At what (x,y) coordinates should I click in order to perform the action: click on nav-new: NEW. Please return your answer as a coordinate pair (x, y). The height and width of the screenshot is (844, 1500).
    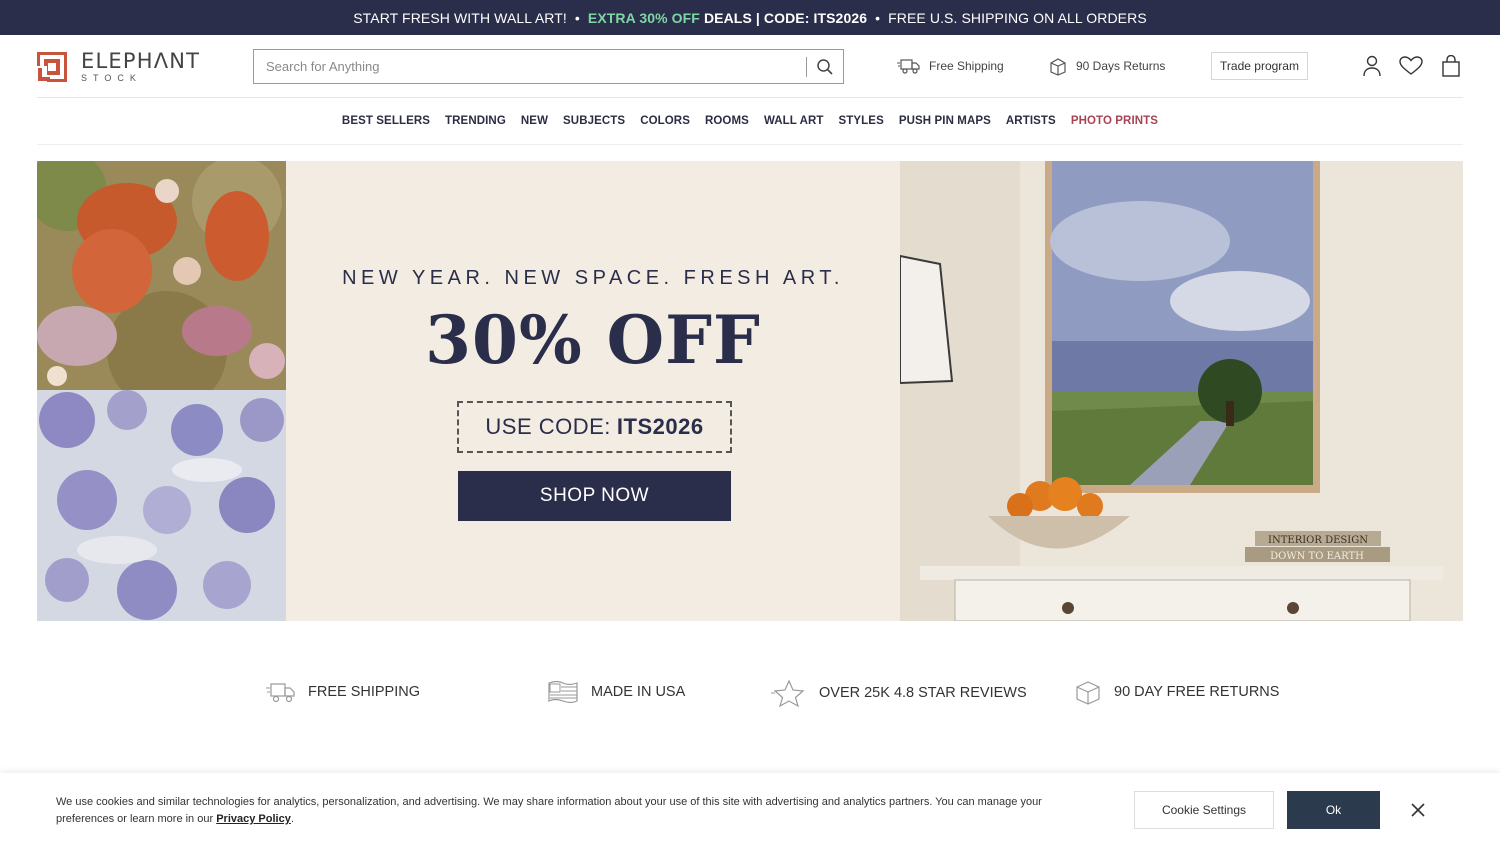
    Looking at the image, I should click on (534, 121).